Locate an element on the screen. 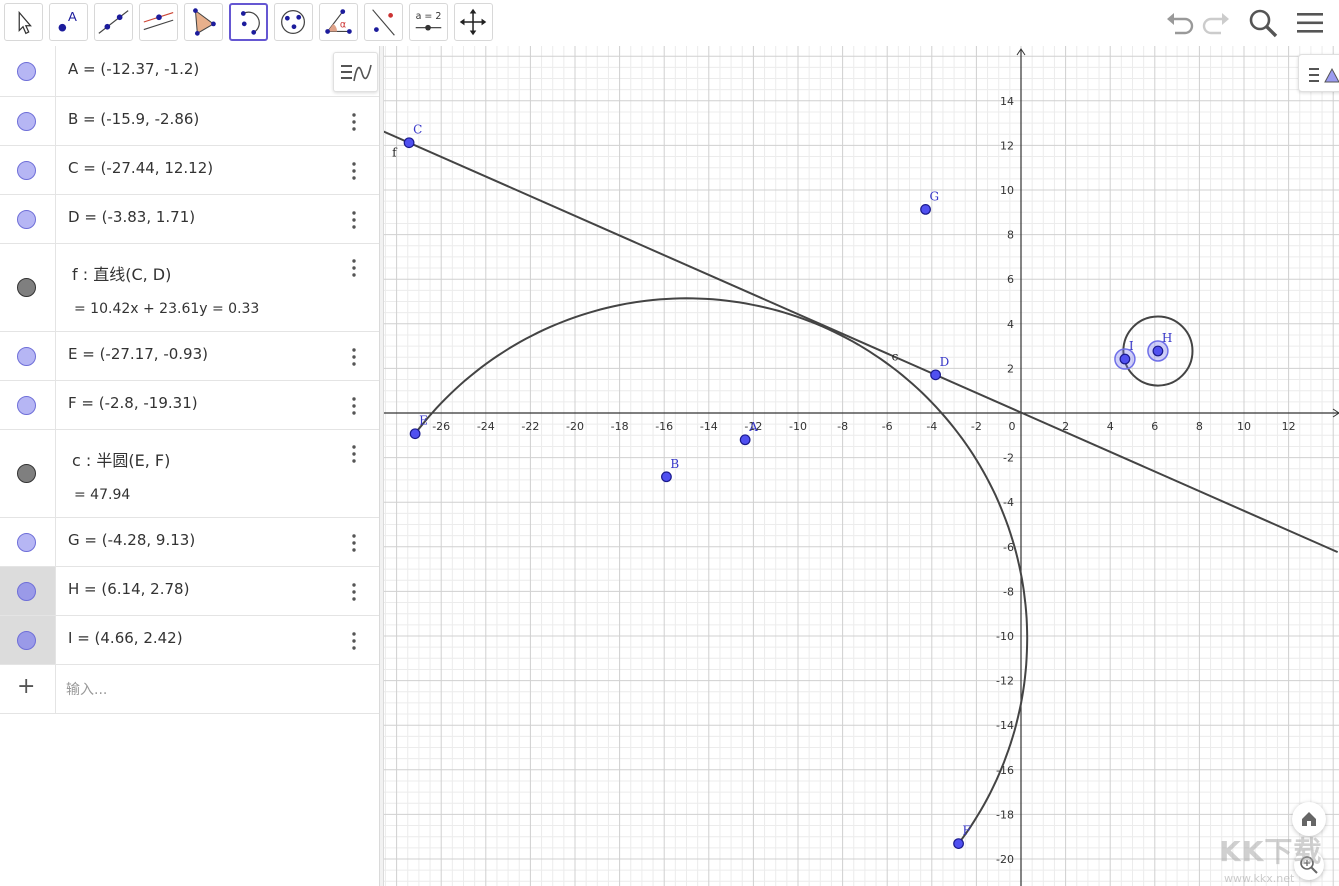  perpendicular-line-tool-button is located at coordinates (158, 22).